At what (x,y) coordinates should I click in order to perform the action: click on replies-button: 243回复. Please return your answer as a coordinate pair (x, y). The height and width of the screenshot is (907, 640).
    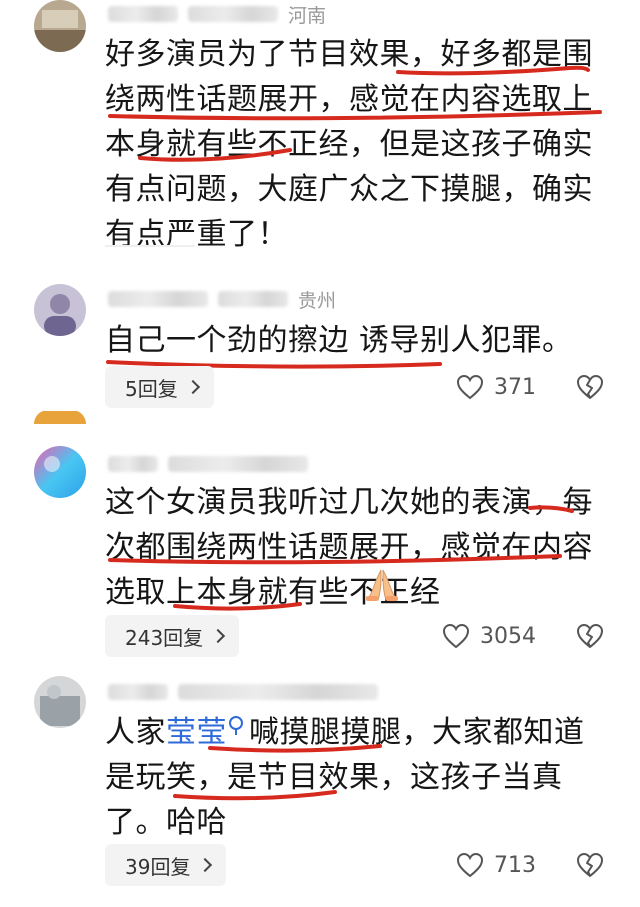
    Looking at the image, I should click on (172, 636).